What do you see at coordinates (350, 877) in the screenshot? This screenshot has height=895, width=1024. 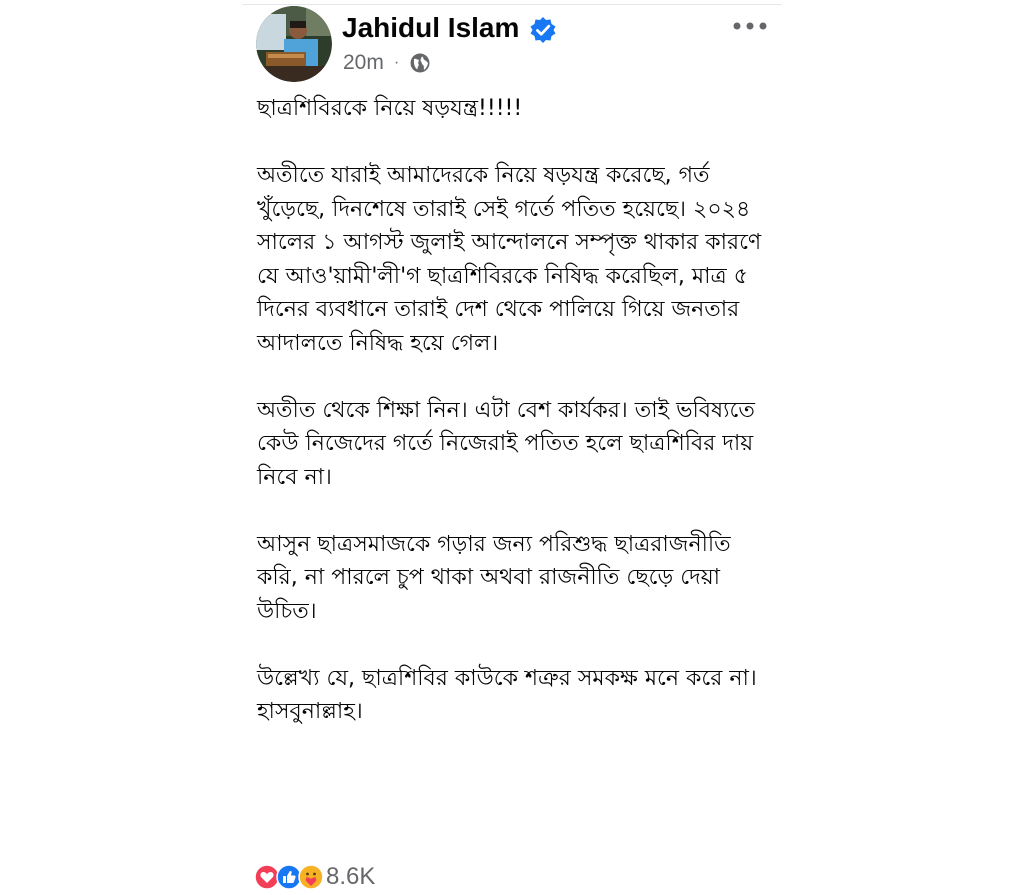 I see `reaction-count: 8.6K` at bounding box center [350, 877].